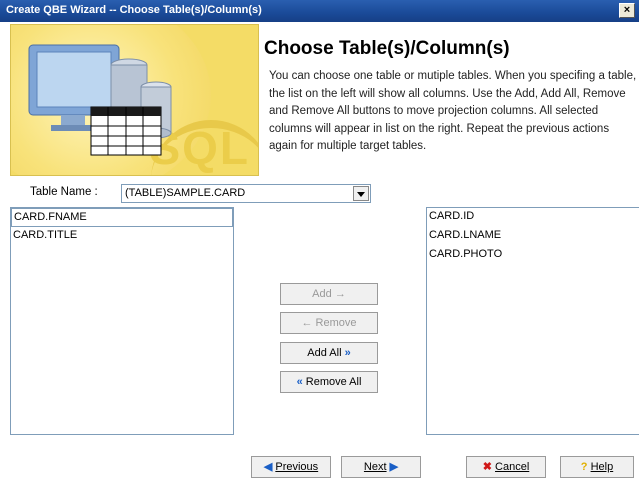  What do you see at coordinates (394, 467) in the screenshot?
I see `right-arrow-icon: ▶` at bounding box center [394, 467].